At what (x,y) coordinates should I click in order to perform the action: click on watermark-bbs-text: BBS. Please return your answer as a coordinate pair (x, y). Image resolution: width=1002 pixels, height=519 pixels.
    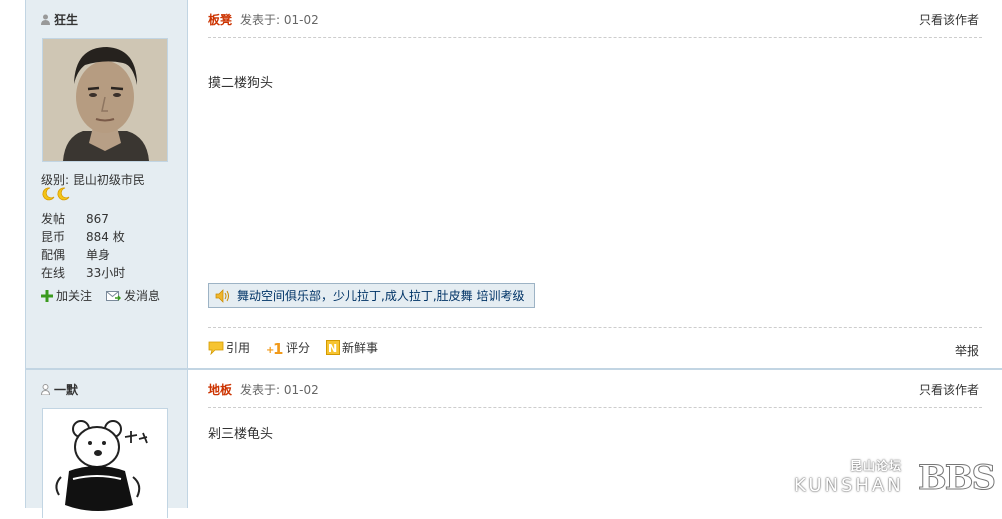
    Looking at the image, I should click on (956, 478).